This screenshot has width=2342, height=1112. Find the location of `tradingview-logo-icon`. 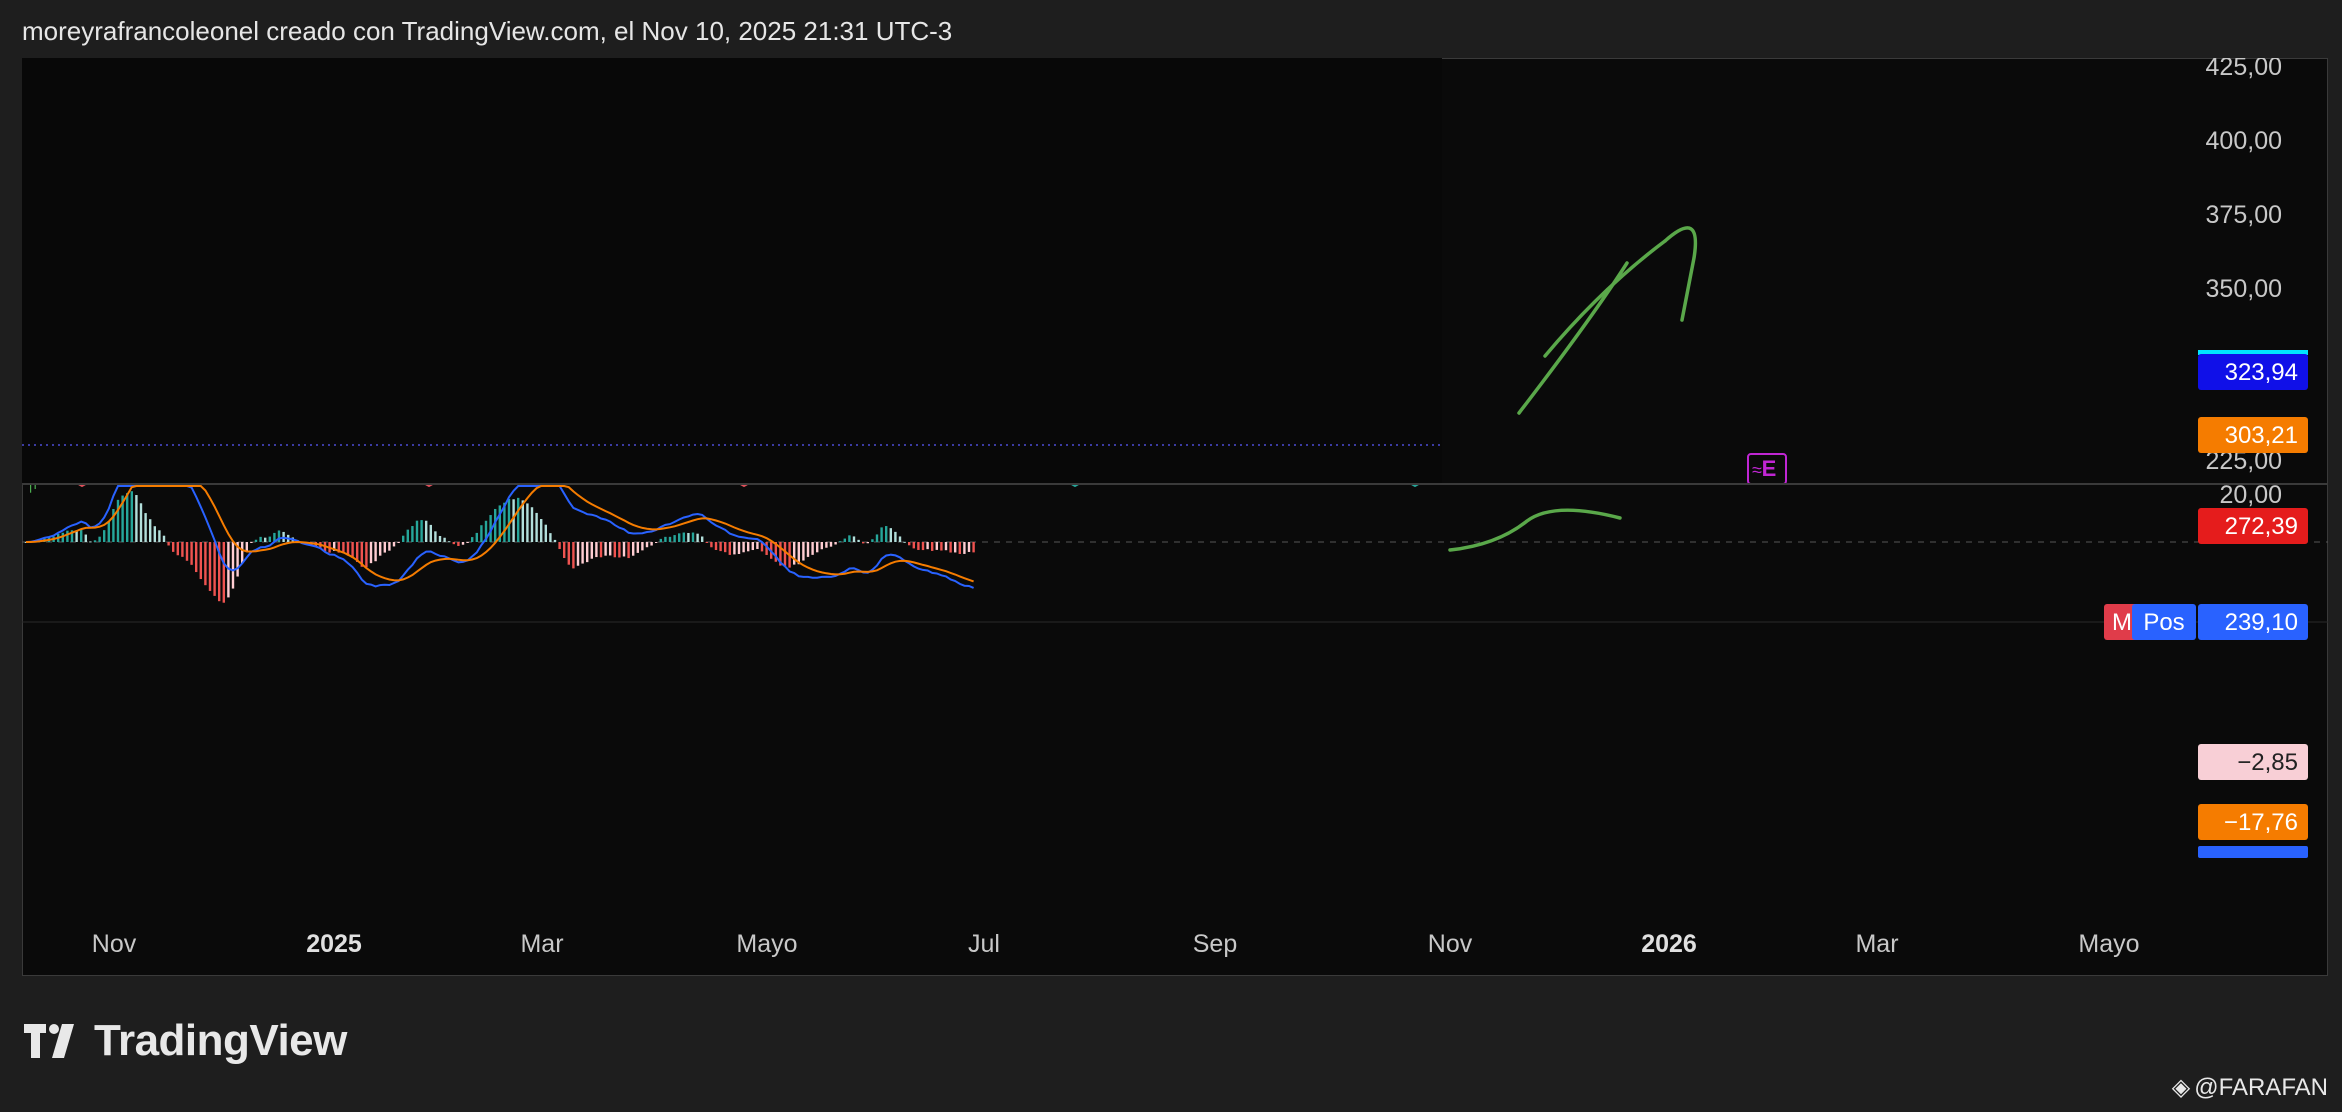

tradingview-logo-icon is located at coordinates (49, 1041).